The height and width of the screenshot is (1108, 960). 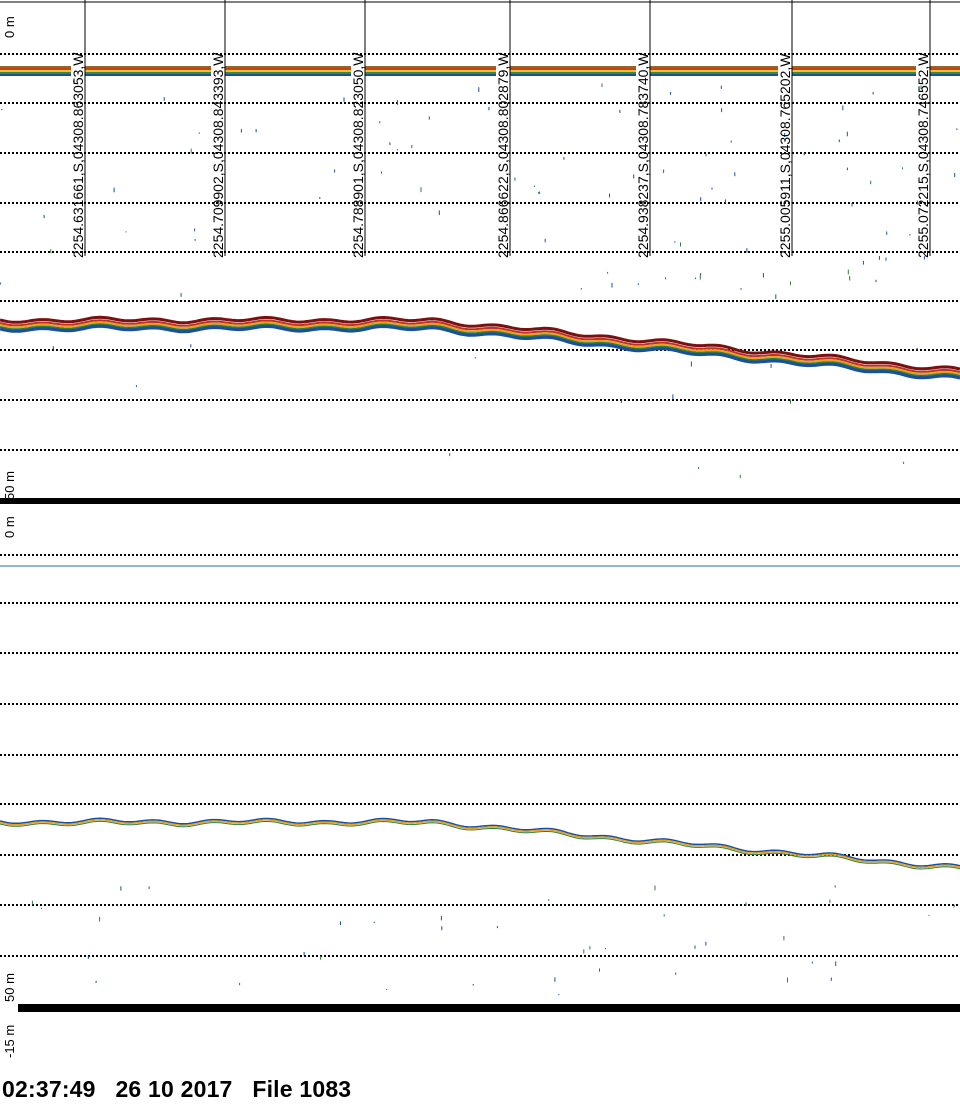 What do you see at coordinates (480, 71) in the screenshot?
I see `upper-surface-band` at bounding box center [480, 71].